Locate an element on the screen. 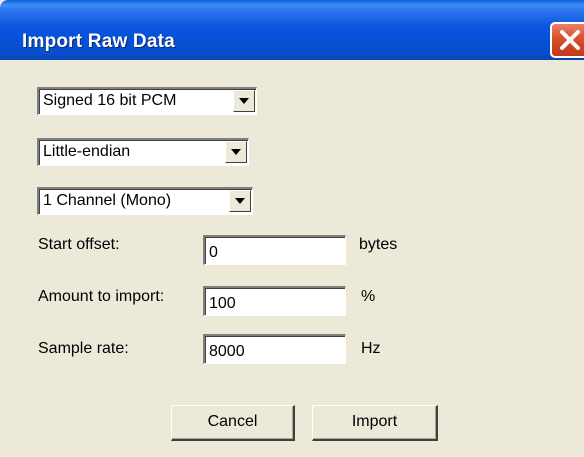 The image size is (584, 457). channels-value: 1 Channel (Mono) is located at coordinates (107, 200).